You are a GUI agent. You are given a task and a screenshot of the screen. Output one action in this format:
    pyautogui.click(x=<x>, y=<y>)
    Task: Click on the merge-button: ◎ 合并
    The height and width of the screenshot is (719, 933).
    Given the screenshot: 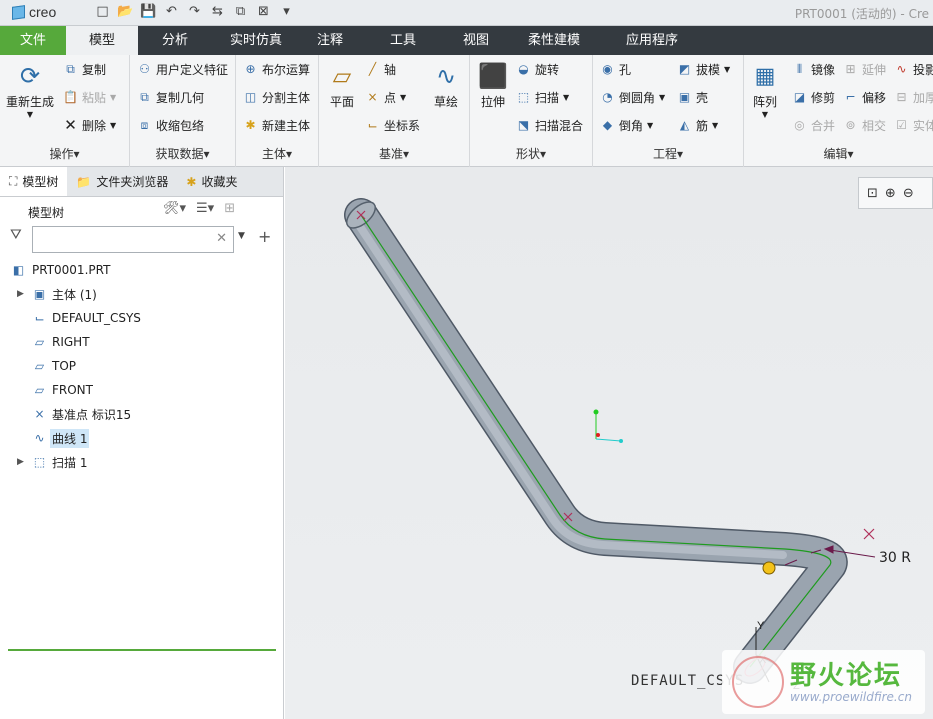 What is the action you would take?
    pyautogui.click(x=813, y=125)
    